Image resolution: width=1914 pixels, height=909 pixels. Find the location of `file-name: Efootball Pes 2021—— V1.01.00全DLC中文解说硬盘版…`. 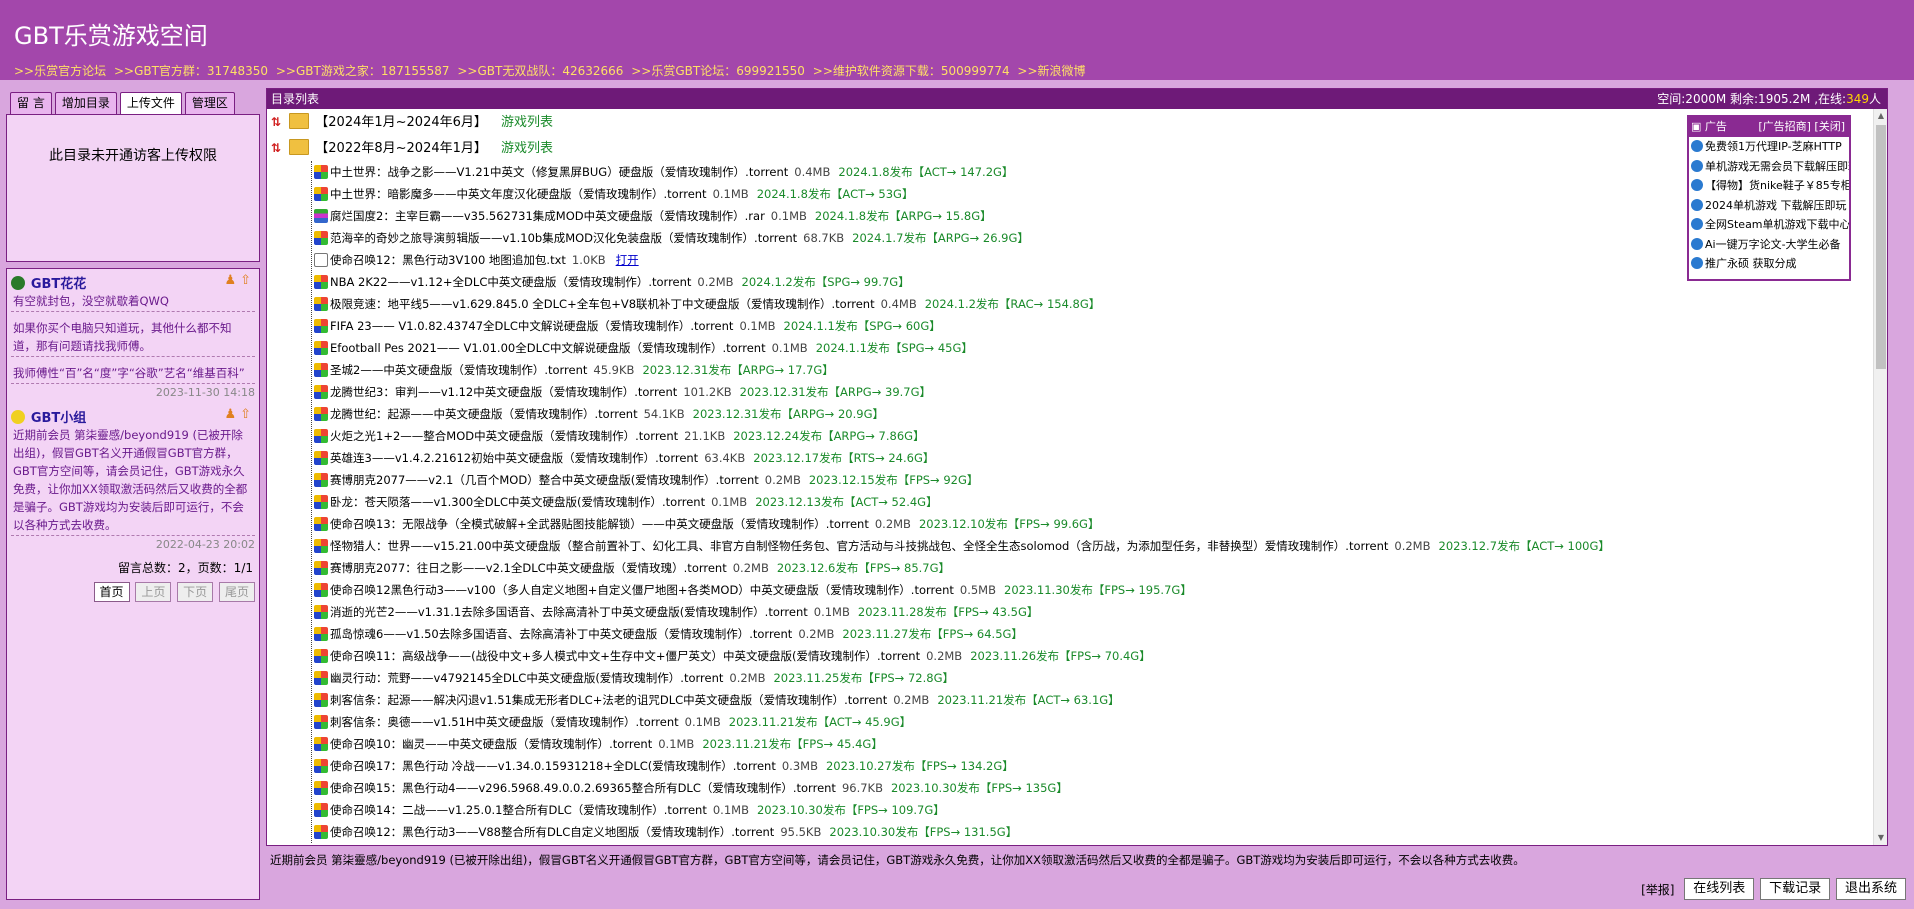

file-name: Efootball Pes 2021—— V1.01.00全DLC中文解说硬盘版… is located at coordinates (548, 348).